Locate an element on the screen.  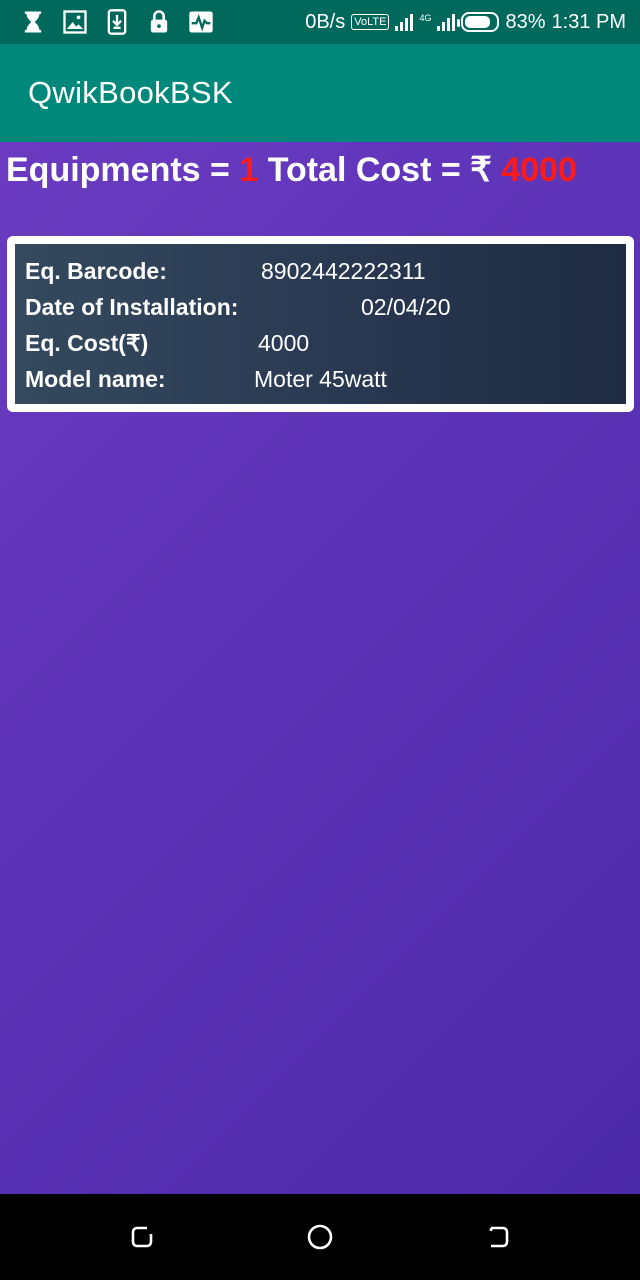
app-title: QwikBookBSK is located at coordinates (130, 92).